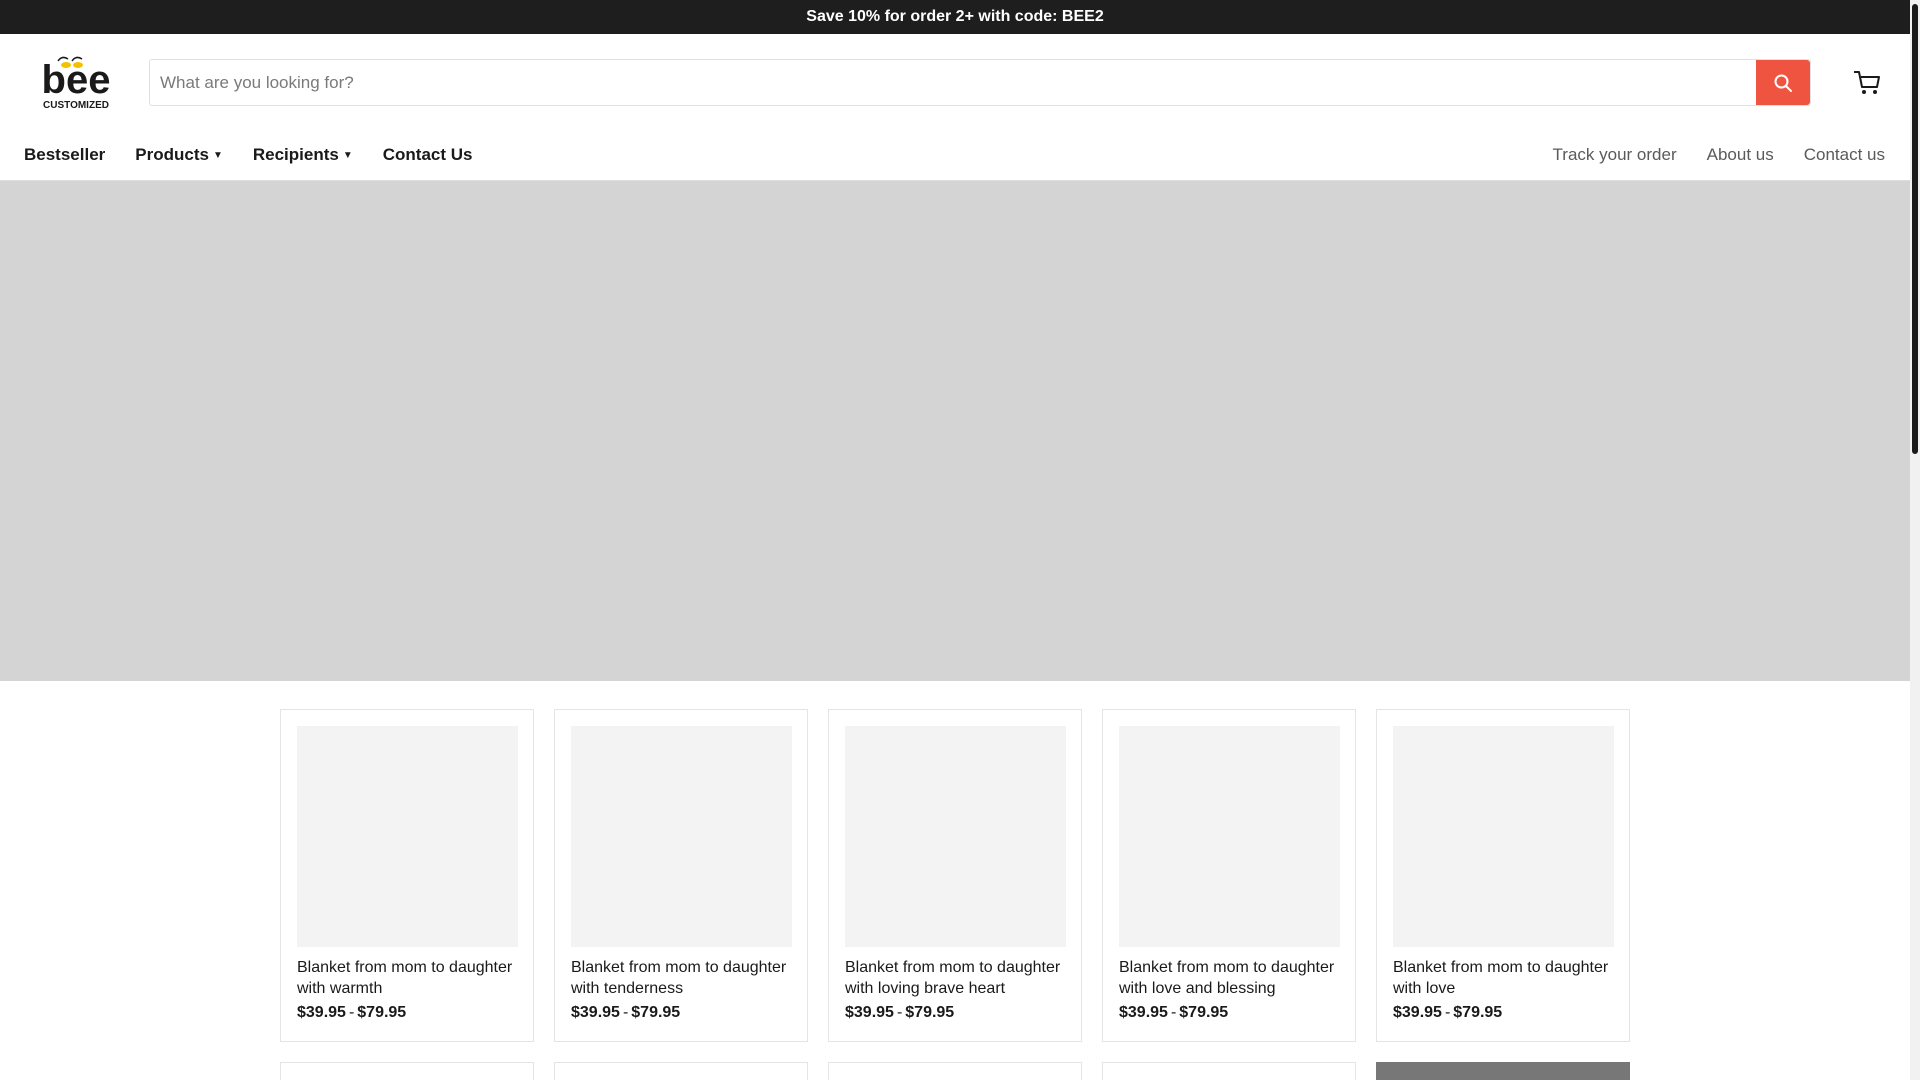 Image resolution: width=1920 pixels, height=1080 pixels. I want to click on nav-item-label: Bestseller, so click(65, 154).